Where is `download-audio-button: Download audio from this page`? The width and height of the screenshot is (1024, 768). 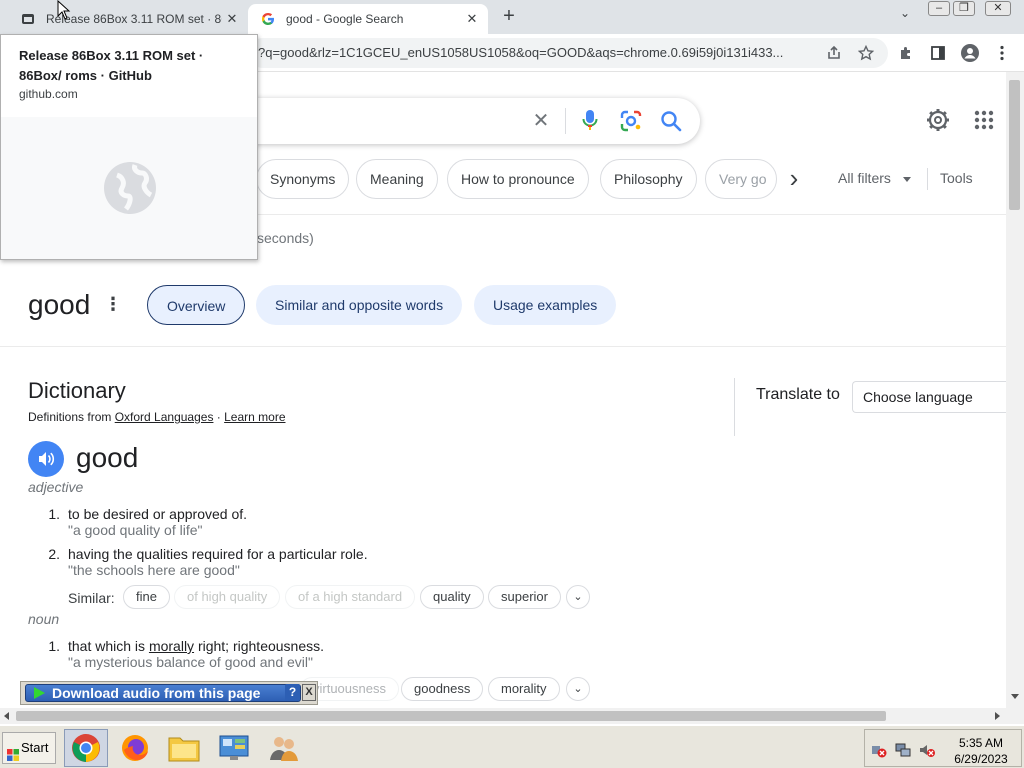
download-audio-button: Download audio from this page is located at coordinates (163, 693).